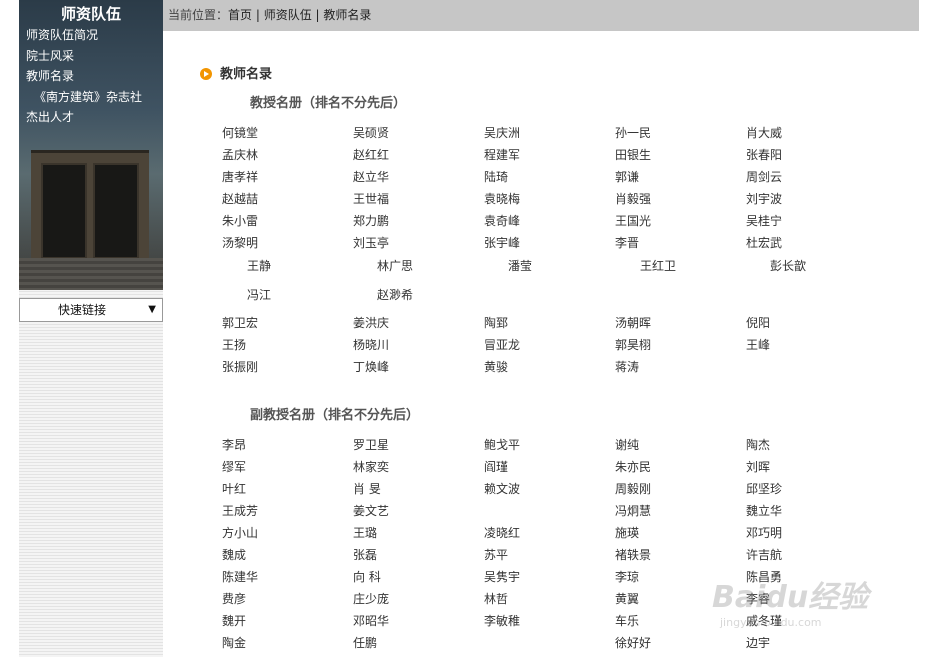 The width and height of the screenshot is (930, 657). I want to click on sidebar-item-magazine: 《南方建筑》杂志社, so click(84, 97).